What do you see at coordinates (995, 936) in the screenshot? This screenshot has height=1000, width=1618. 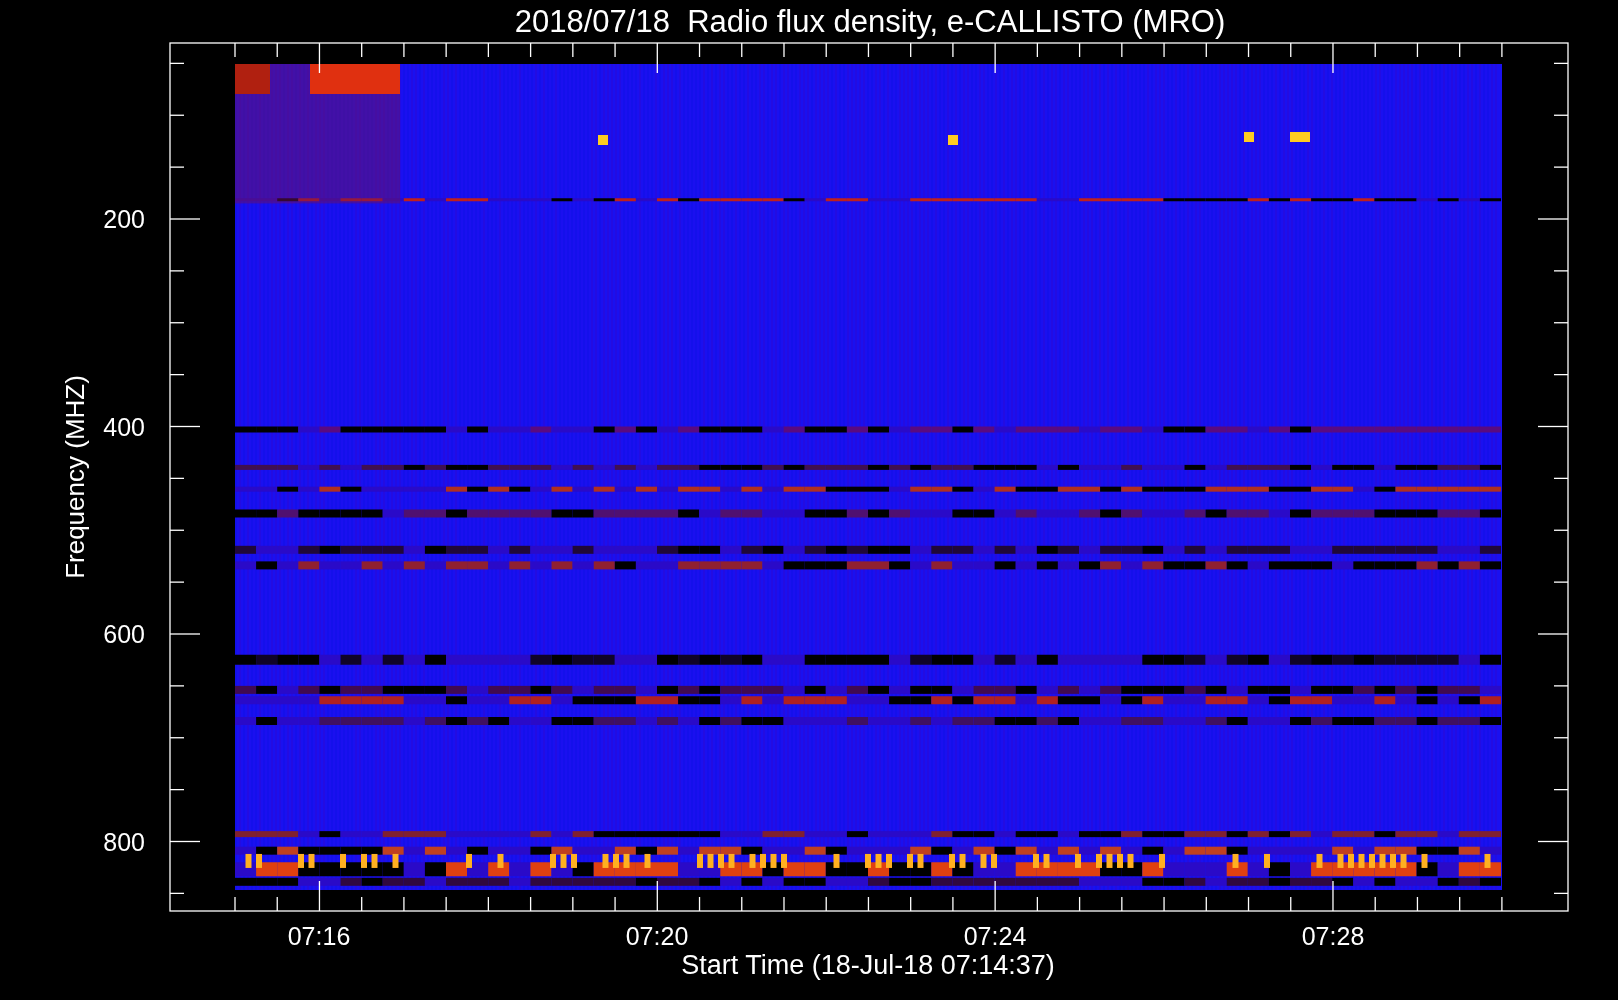 I see `x-tick-label: 07:24` at bounding box center [995, 936].